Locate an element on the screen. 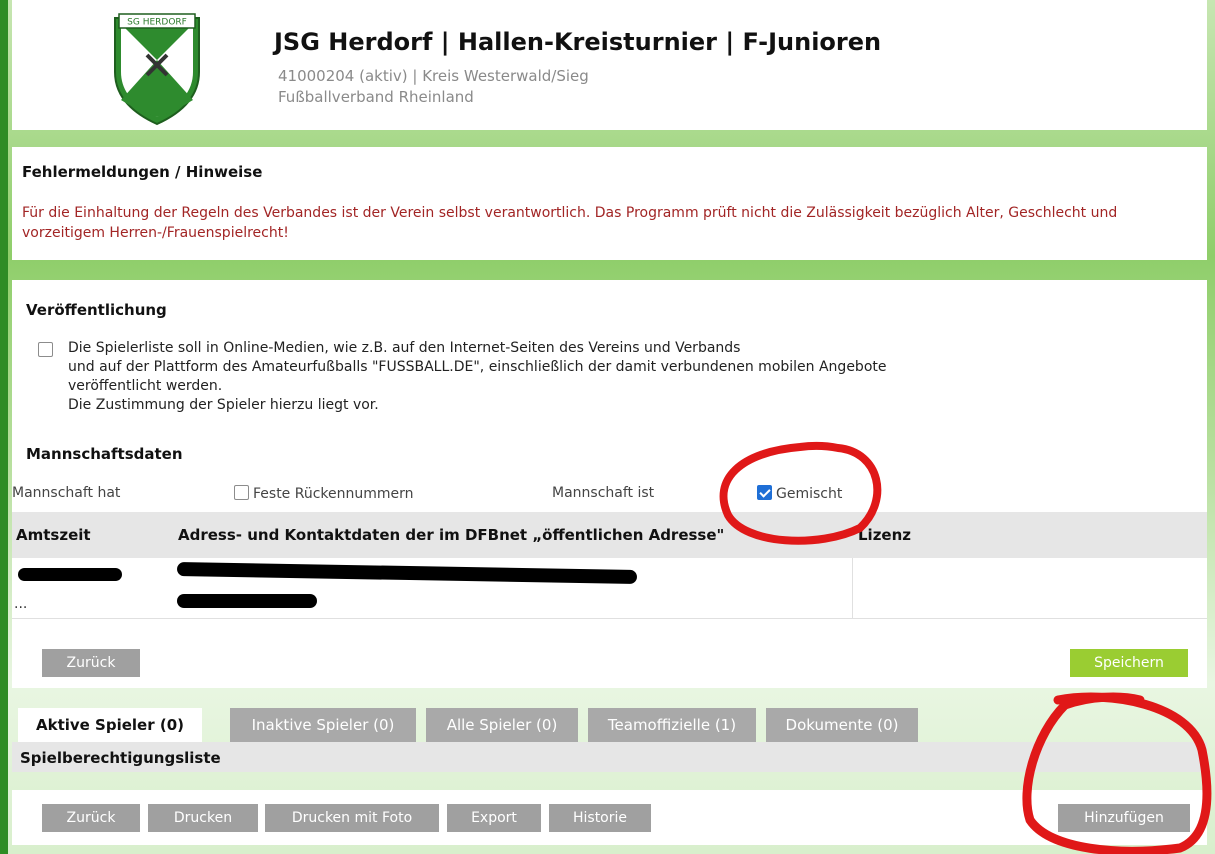 The image size is (1215, 854). tab-inactive-players: Inaktive Spieler (0) is located at coordinates (323, 725).